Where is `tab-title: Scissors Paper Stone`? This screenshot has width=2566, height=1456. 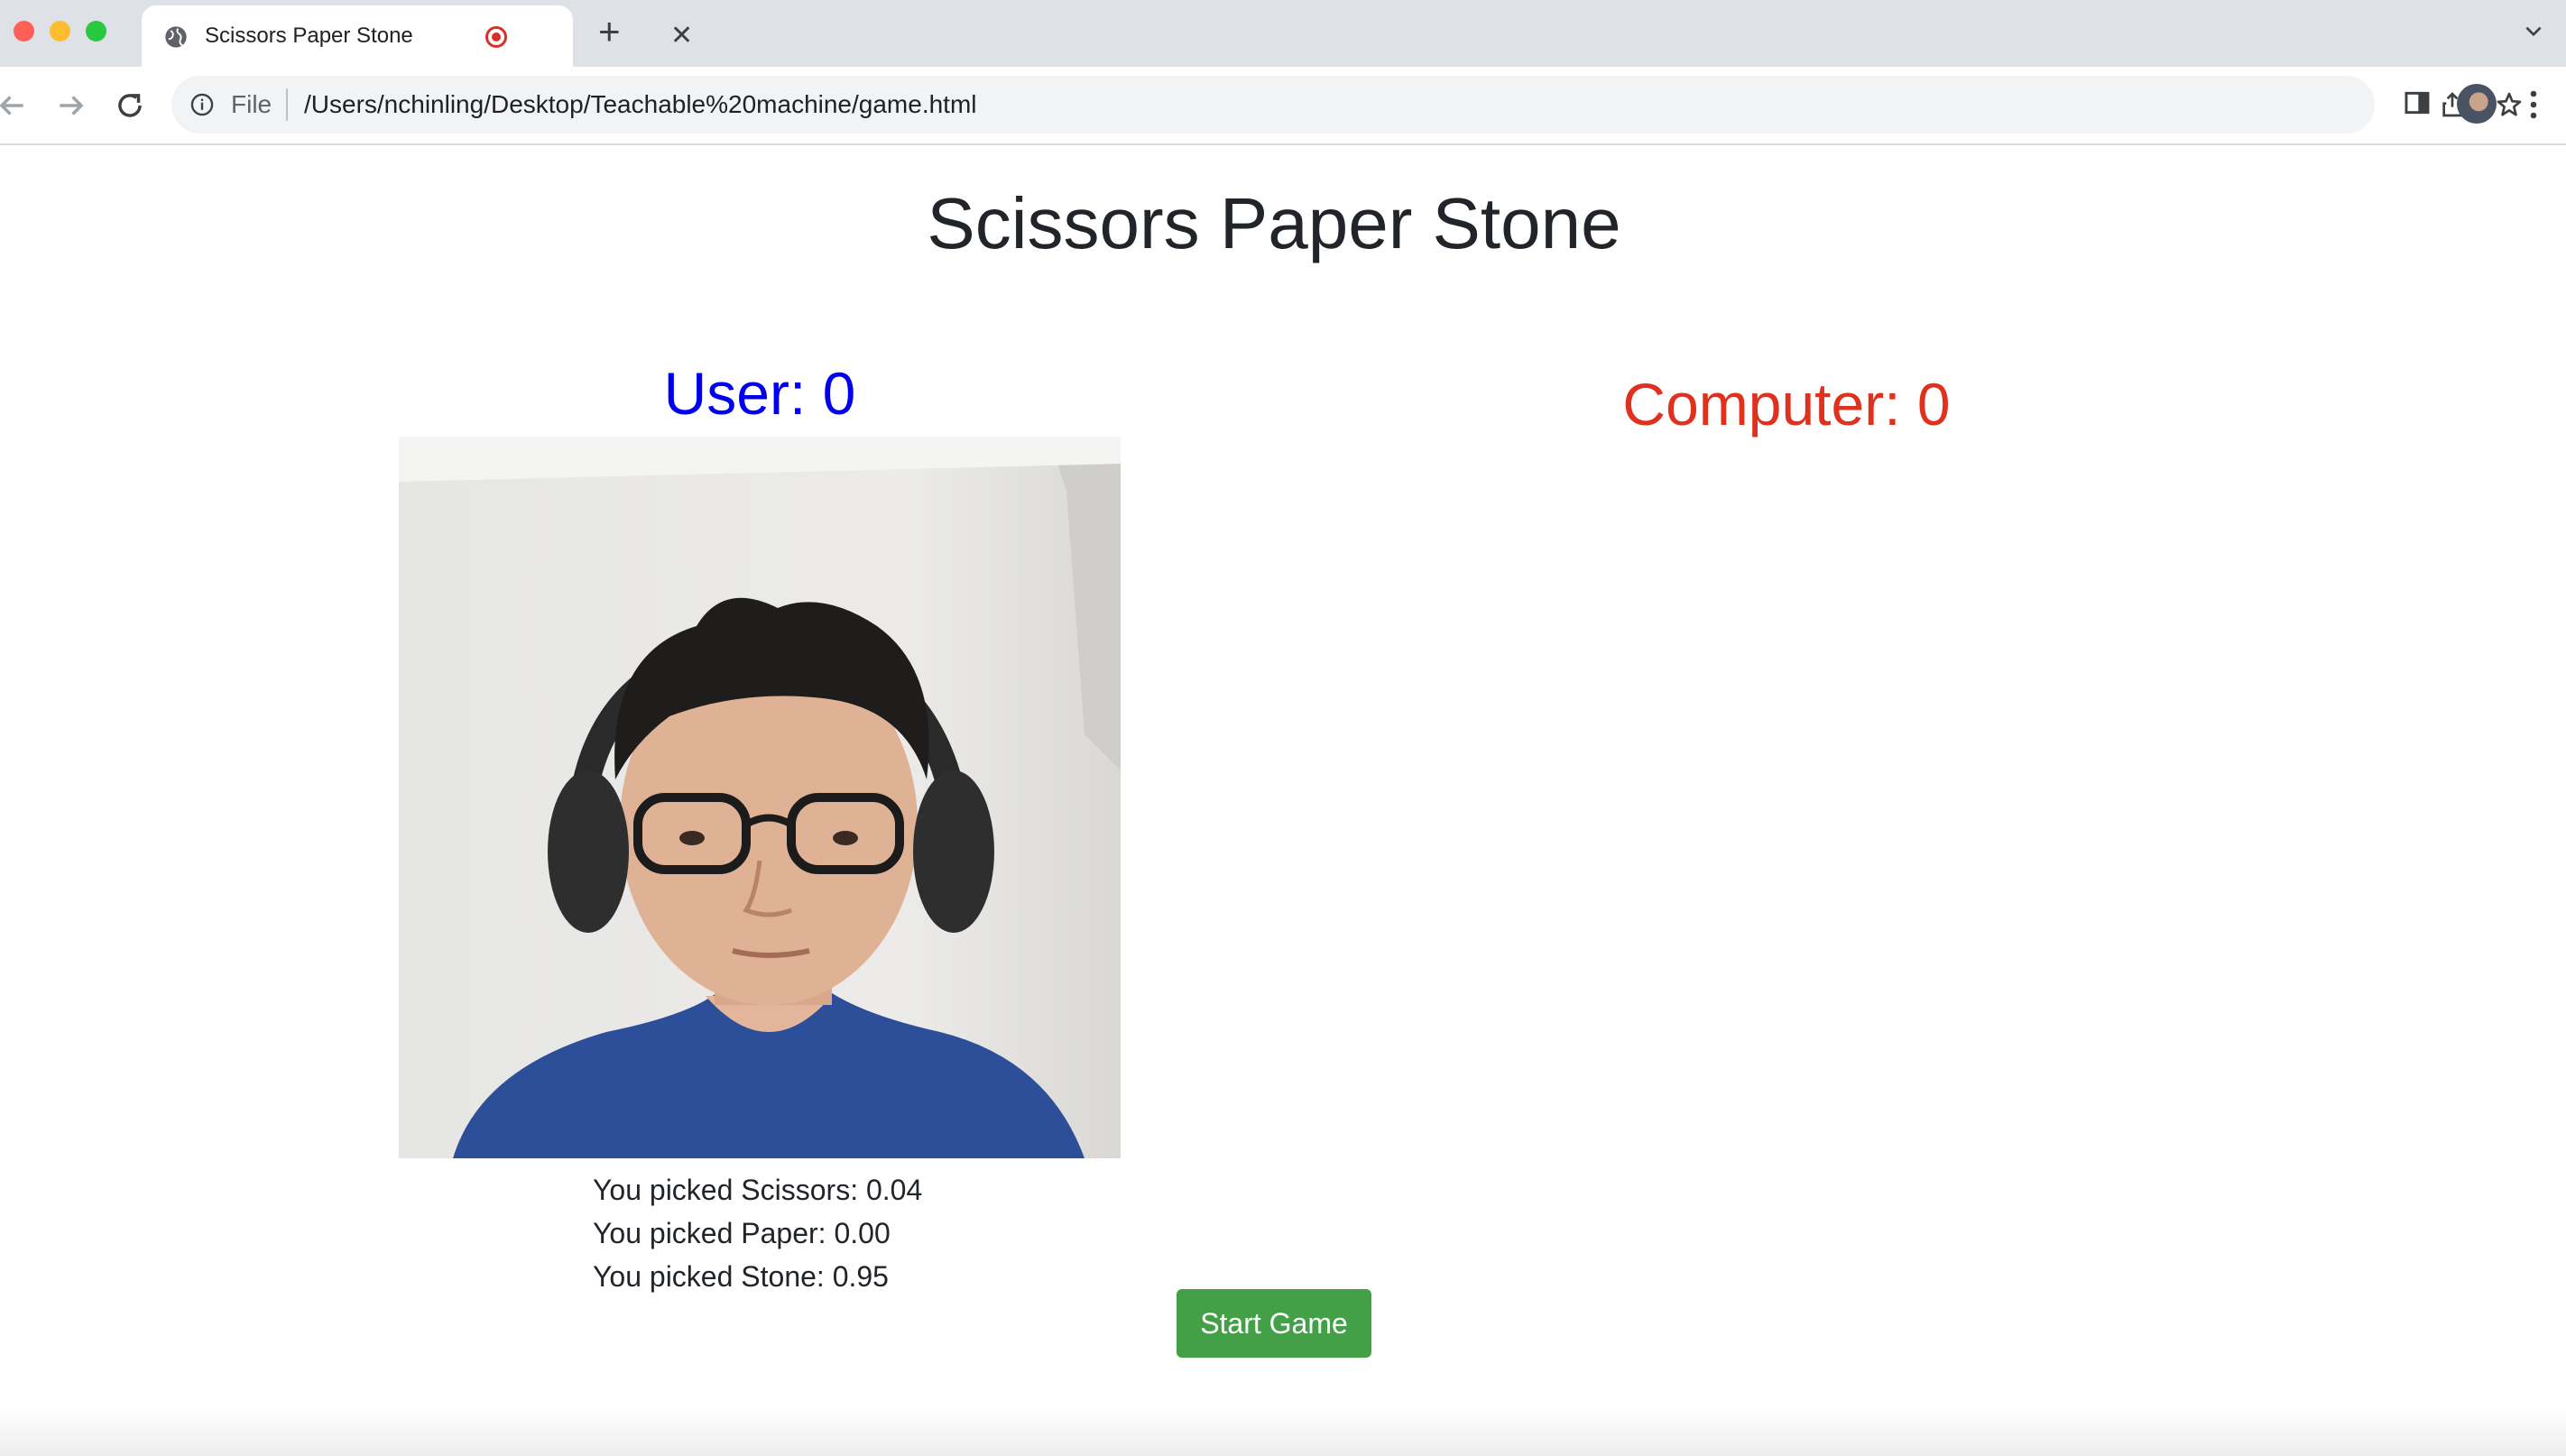
tab-title: Scissors Paper Stone is located at coordinates (309, 35).